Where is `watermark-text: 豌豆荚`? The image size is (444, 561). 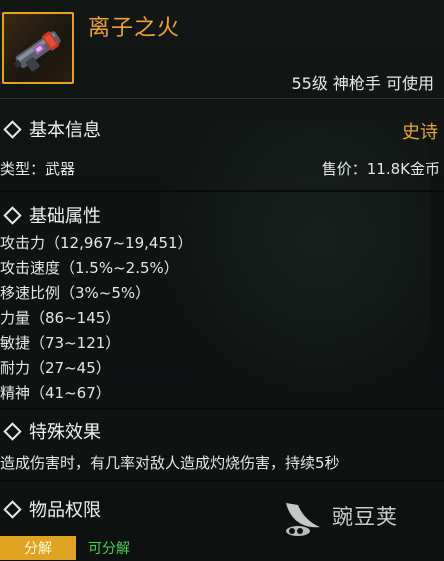
watermark-text: 豌豆荚 is located at coordinates (365, 517).